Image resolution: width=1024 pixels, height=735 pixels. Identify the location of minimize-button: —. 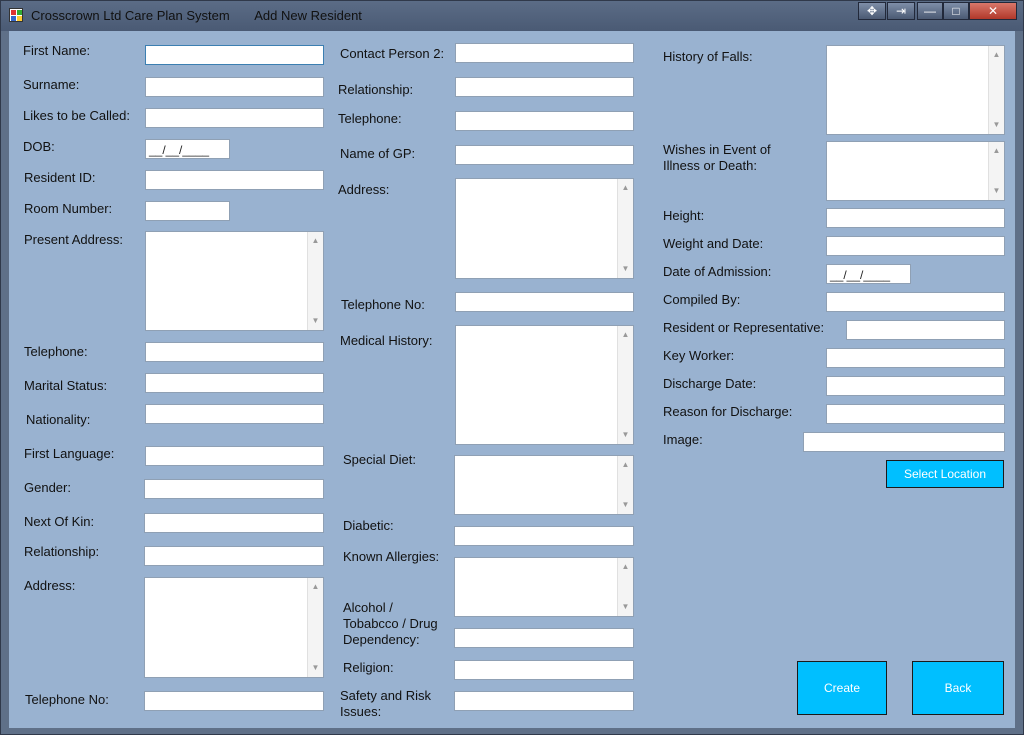
(930, 11).